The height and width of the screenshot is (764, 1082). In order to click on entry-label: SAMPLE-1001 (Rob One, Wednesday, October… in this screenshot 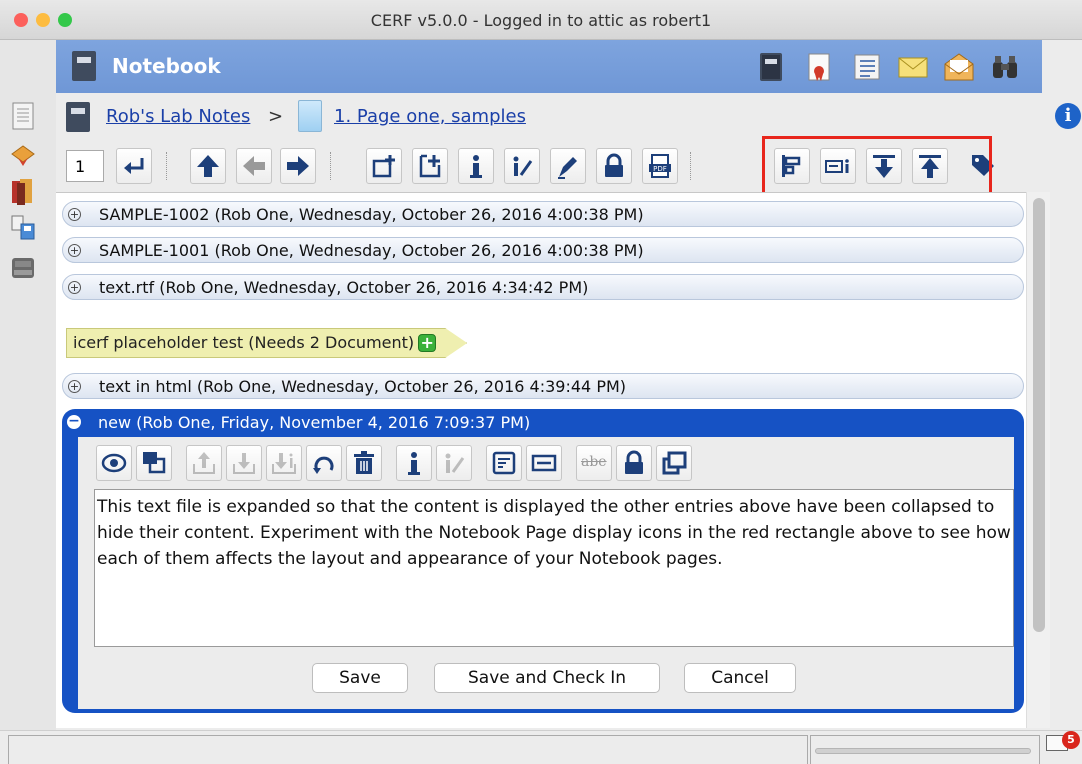, I will do `click(371, 250)`.